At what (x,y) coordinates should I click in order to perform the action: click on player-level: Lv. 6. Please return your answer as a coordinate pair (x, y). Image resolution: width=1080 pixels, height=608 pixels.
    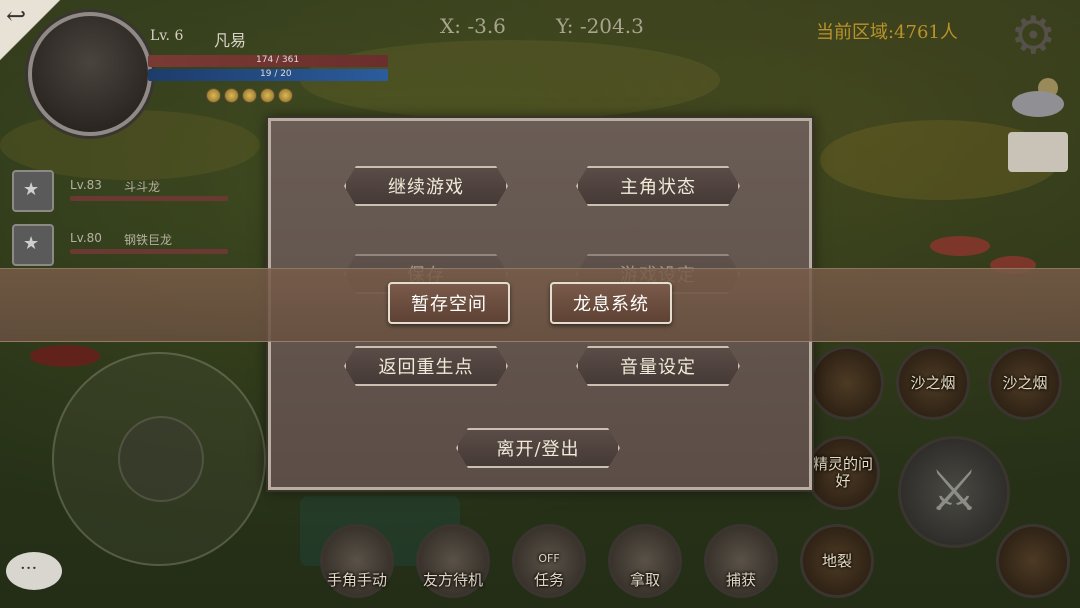
    Looking at the image, I should click on (167, 36).